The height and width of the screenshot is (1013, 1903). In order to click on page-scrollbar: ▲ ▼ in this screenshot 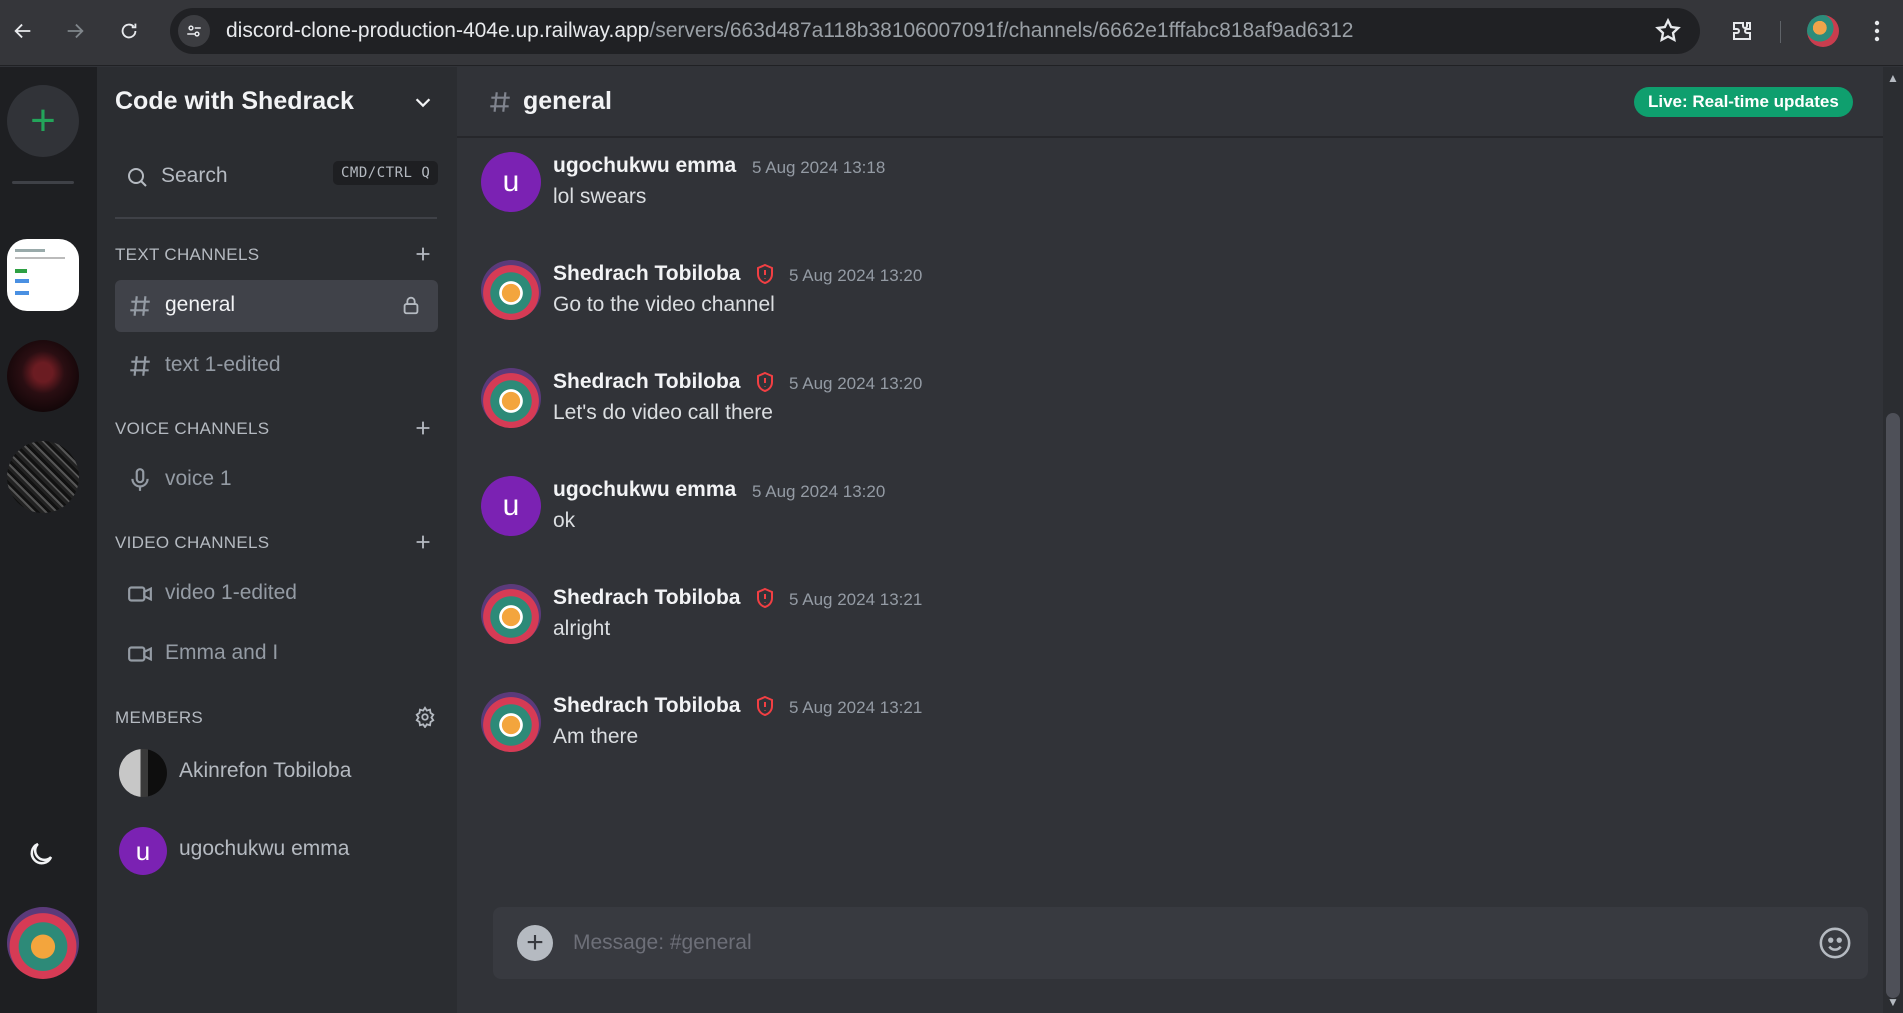, I will do `click(1893, 540)`.